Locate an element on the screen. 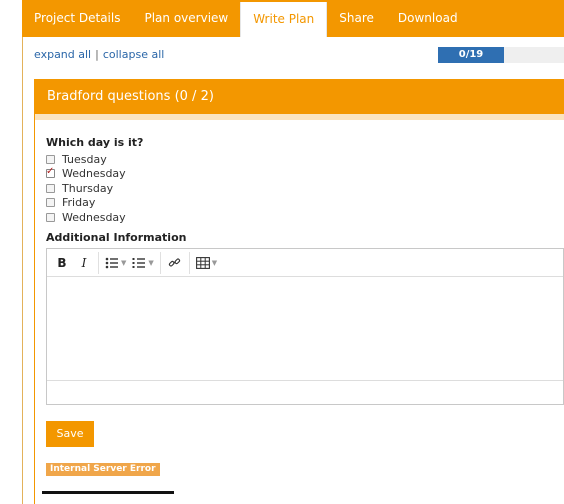 This screenshot has height=504, width=564. table-icon is located at coordinates (202, 262).